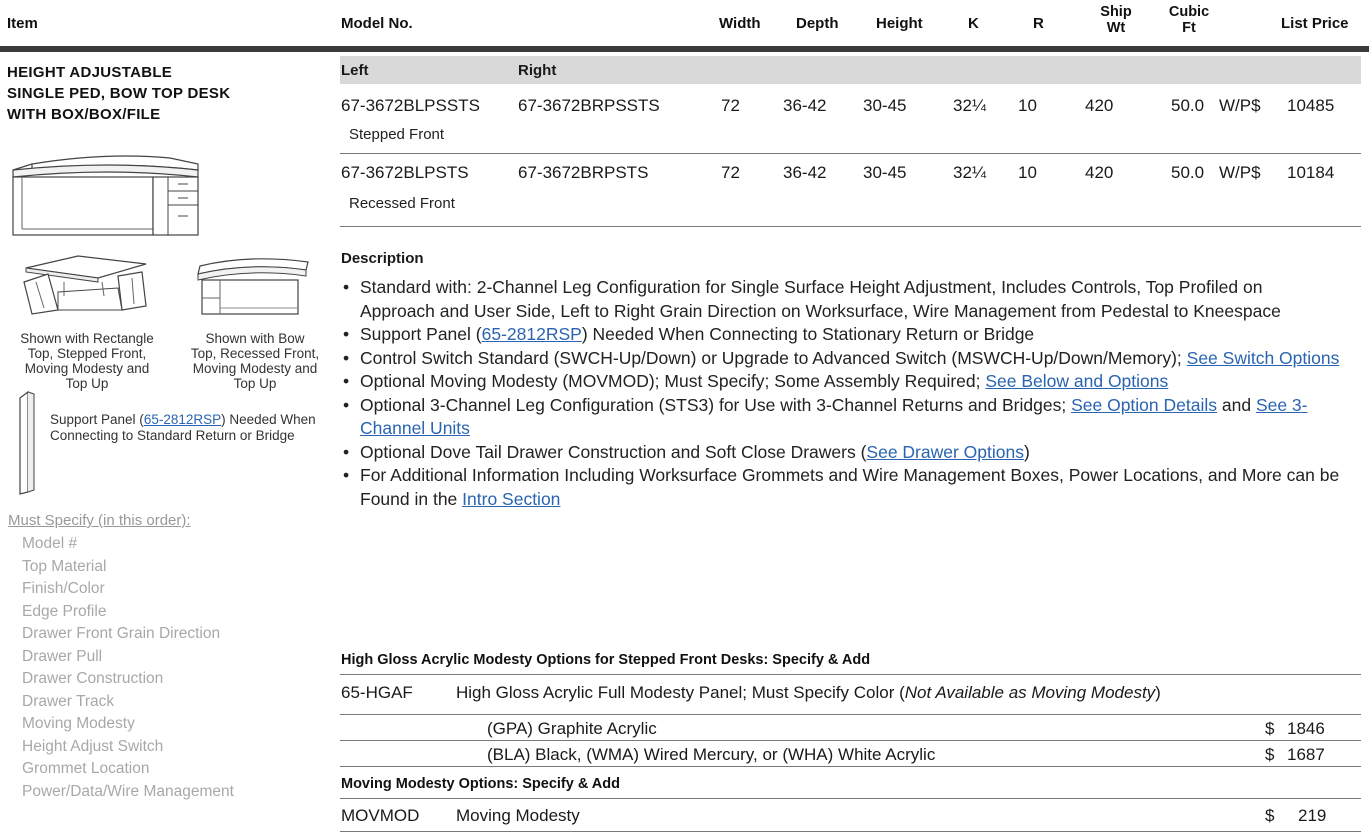 The width and height of the screenshot is (1369, 833). I want to click on drawer-options-link: See Drawer Options, so click(945, 452).